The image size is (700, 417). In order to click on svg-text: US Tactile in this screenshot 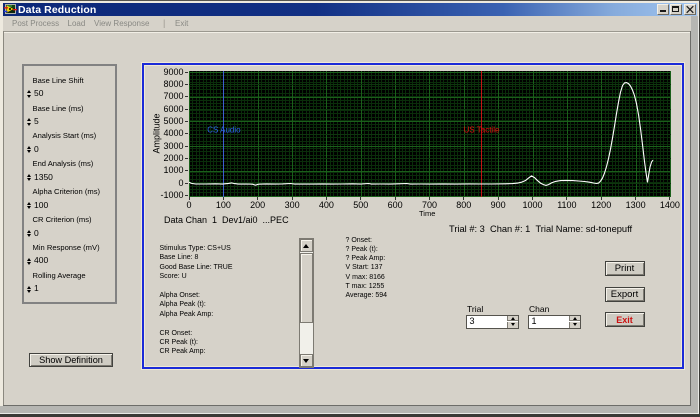, I will do `click(481, 129)`.